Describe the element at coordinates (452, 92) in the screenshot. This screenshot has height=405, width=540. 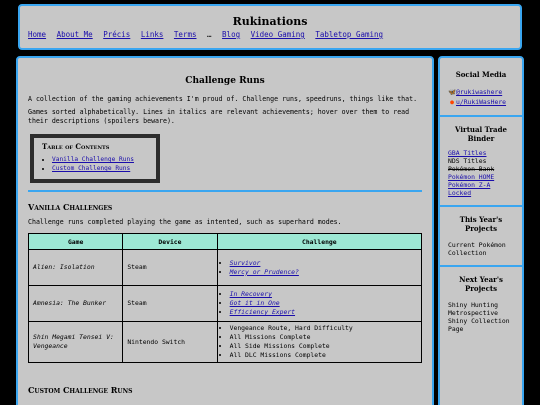
I see `bluesky-icon: 🦋` at that location.